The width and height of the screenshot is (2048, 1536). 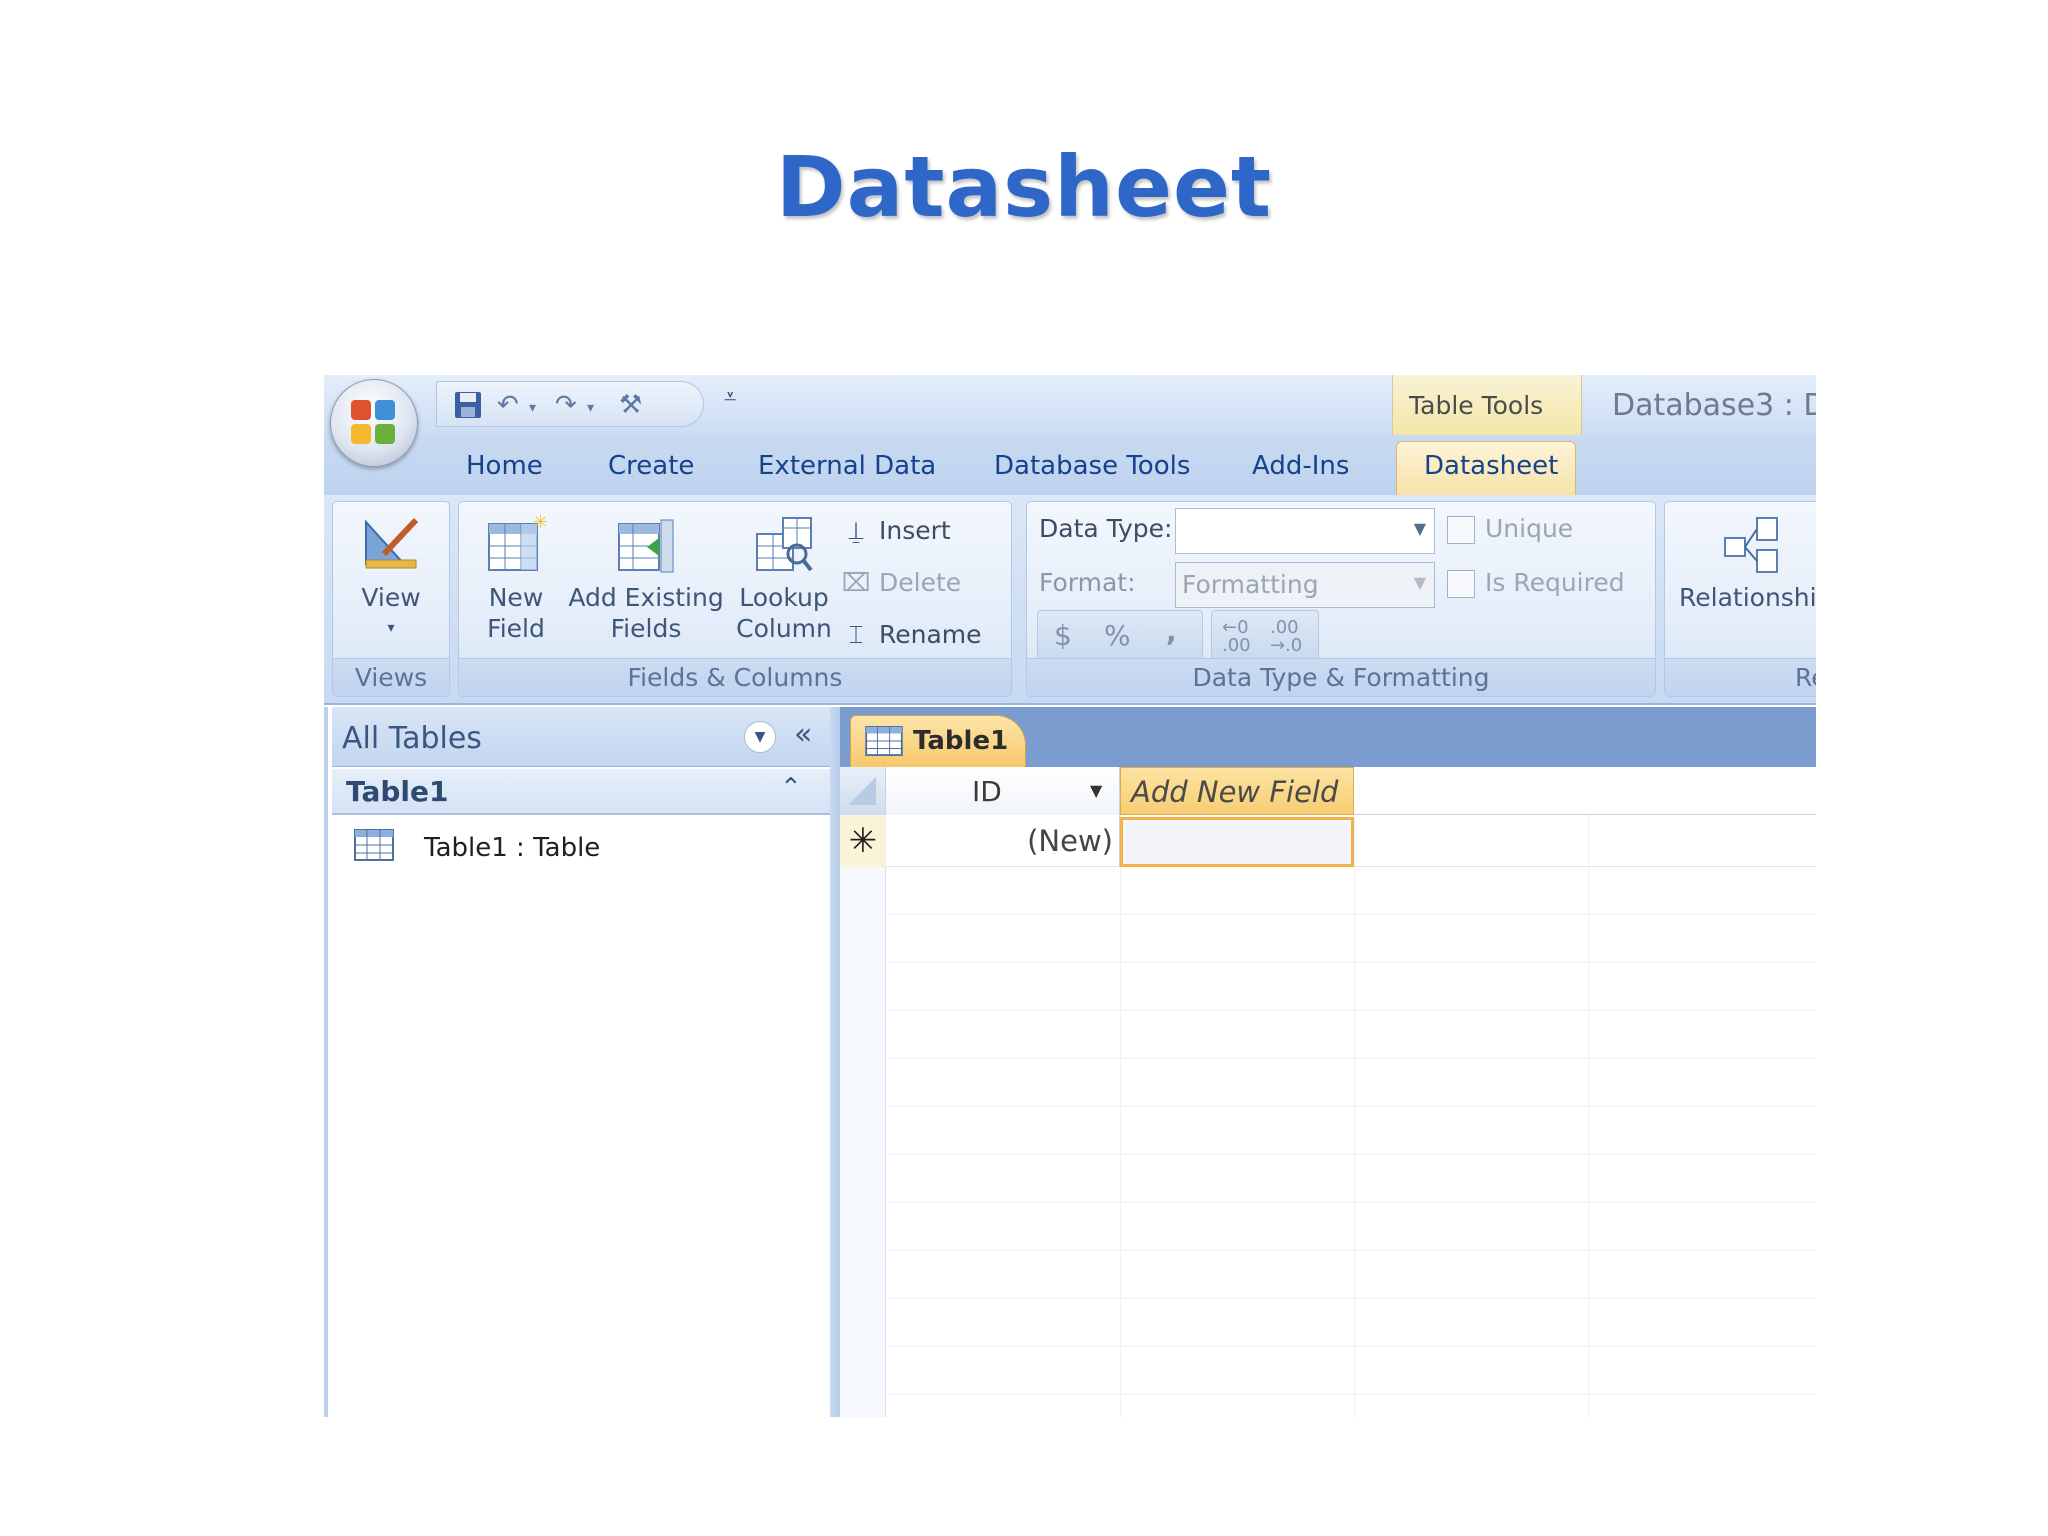 What do you see at coordinates (1003, 841) in the screenshot?
I see `new-record-id-cell: (New)` at bounding box center [1003, 841].